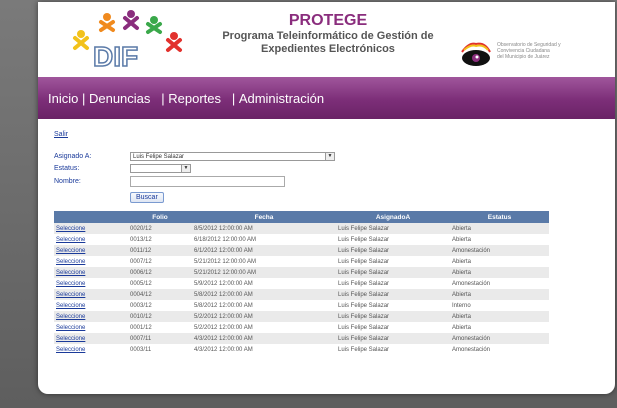 Image resolution: width=617 pixels, height=408 pixels. What do you see at coordinates (328, 49) in the screenshot?
I see `app-subtitle-line2: Expedientes Electrónicos` at bounding box center [328, 49].